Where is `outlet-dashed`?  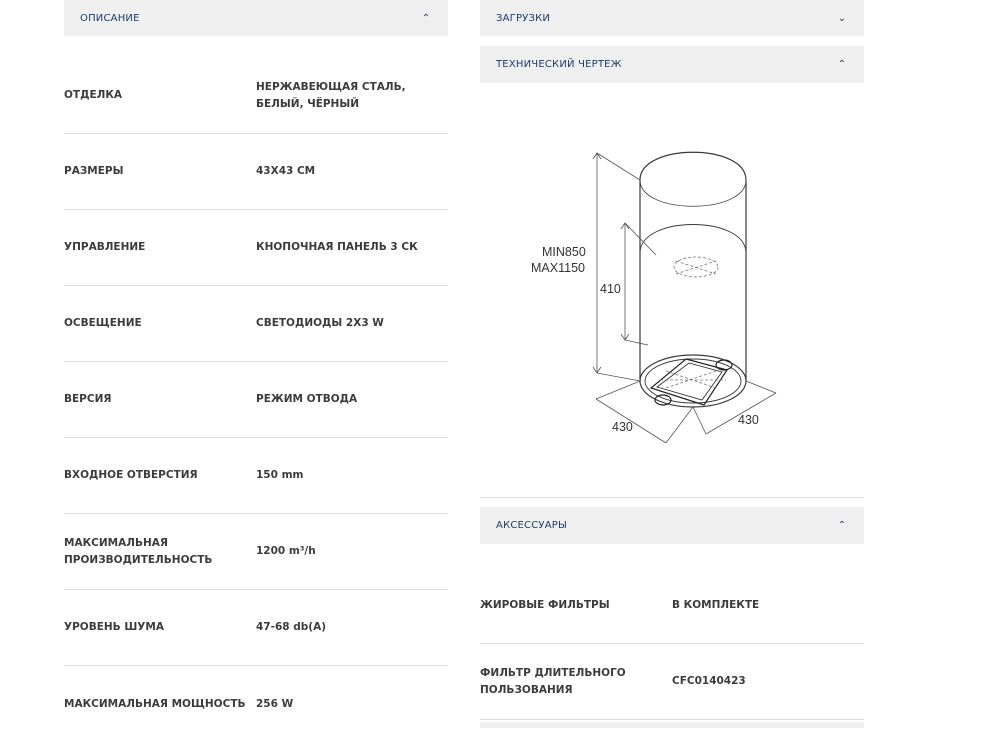
outlet-dashed is located at coordinates (693, 322).